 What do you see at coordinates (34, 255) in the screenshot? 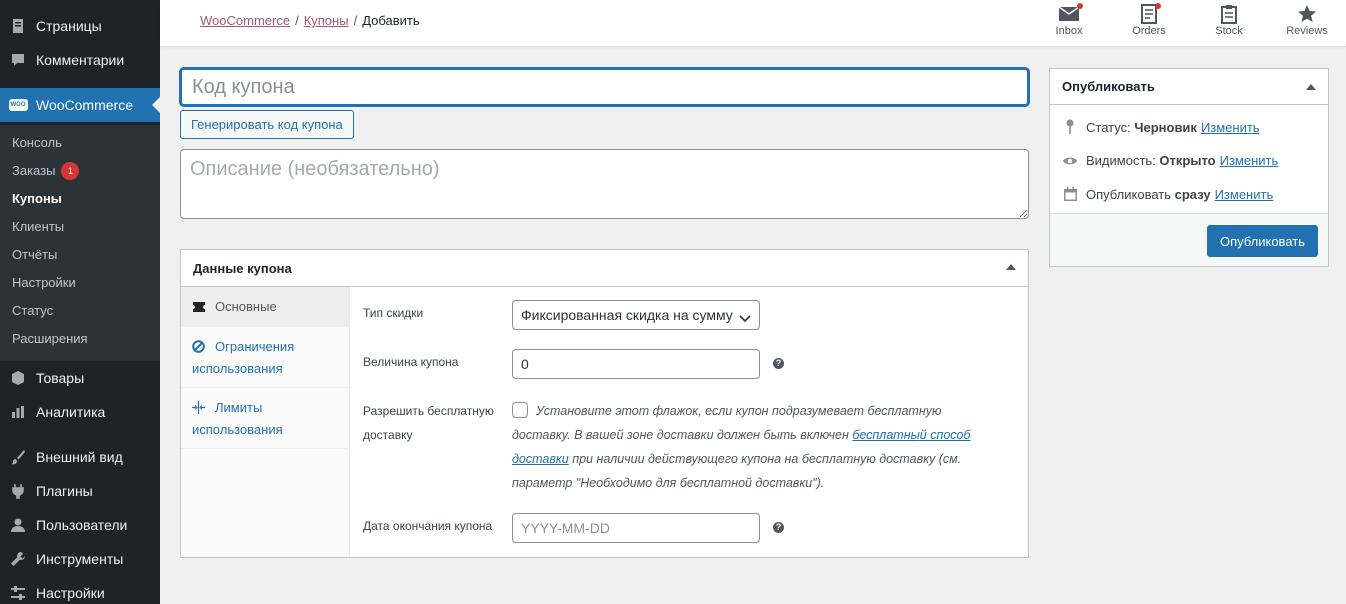
I see `submenu-item-reports: Отчёты` at bounding box center [34, 255].